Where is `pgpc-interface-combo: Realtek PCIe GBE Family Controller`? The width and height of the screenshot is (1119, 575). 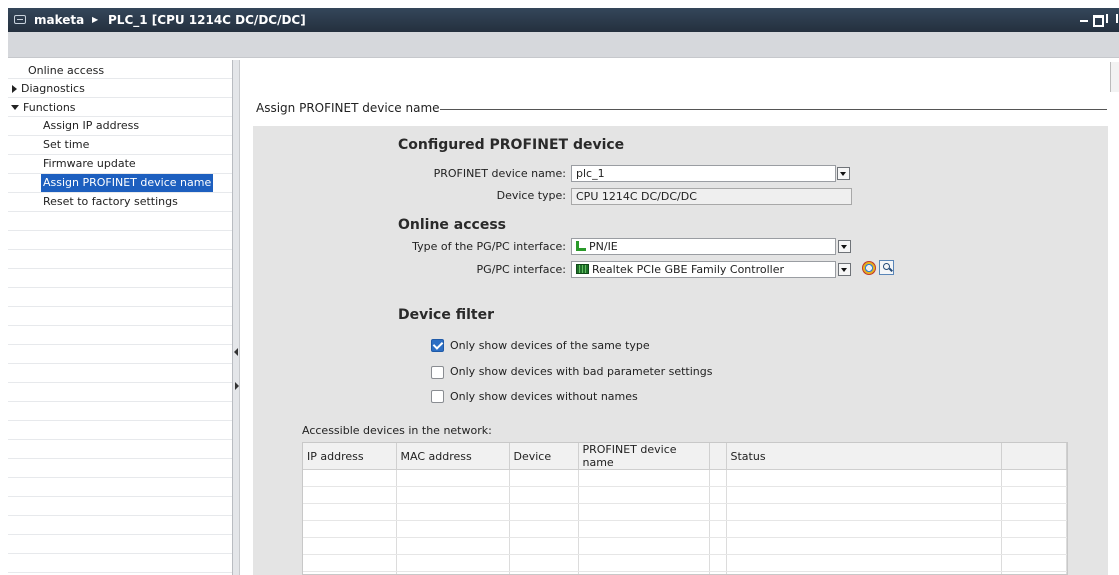
pgpc-interface-combo: Realtek PCIe GBE Family Controller is located at coordinates (703, 269).